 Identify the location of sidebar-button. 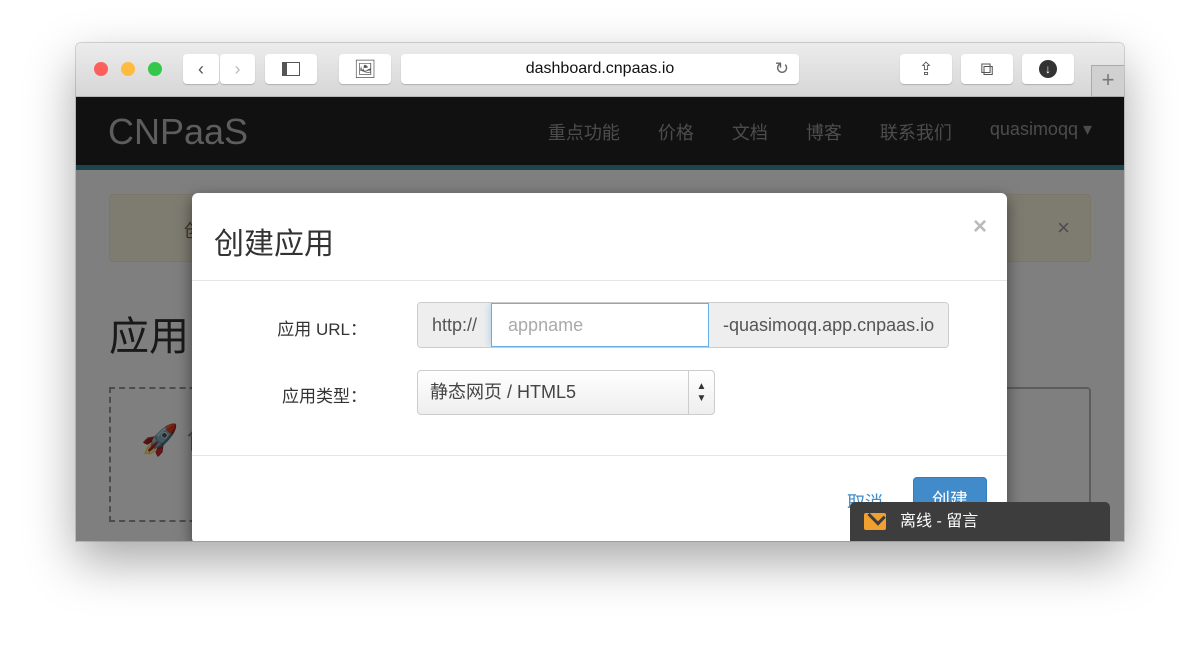
(291, 69).